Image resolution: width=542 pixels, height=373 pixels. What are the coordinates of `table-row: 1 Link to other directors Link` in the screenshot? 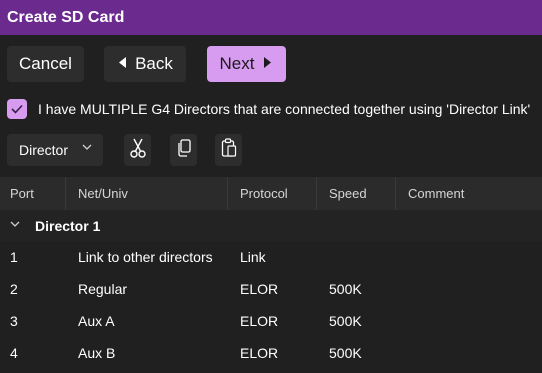 It's located at (271, 257).